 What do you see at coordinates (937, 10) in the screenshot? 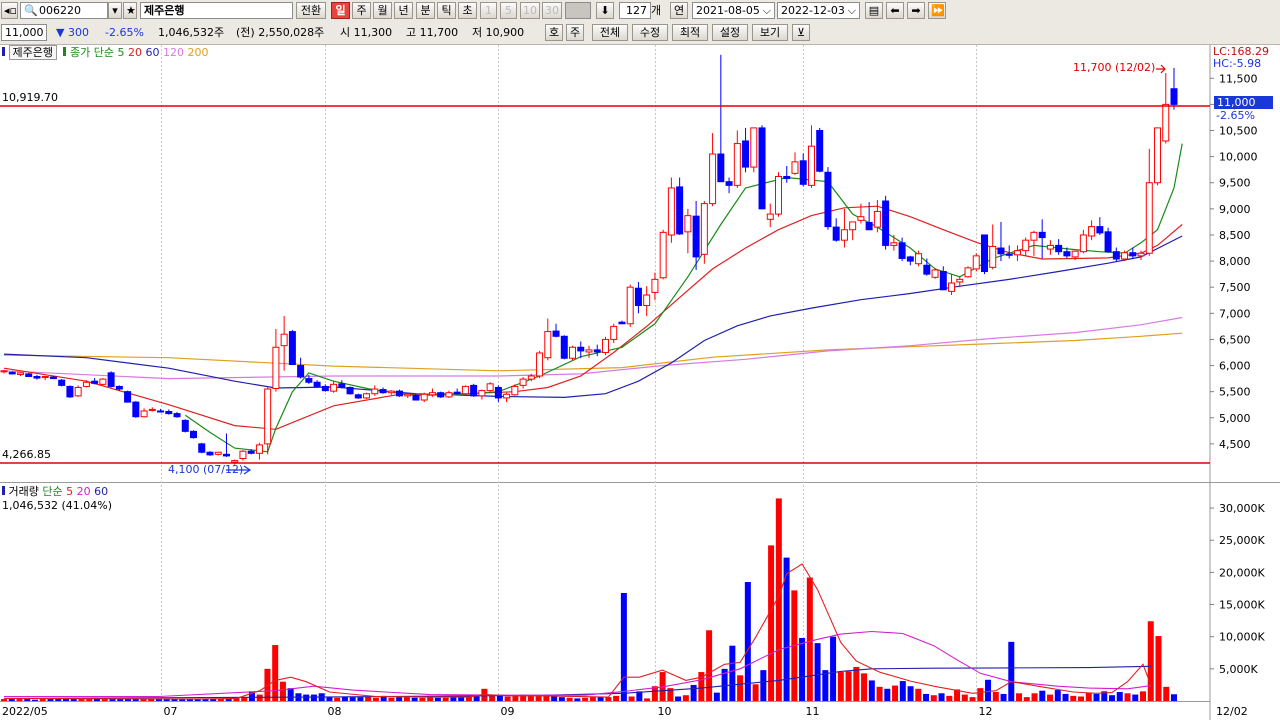
I see `fast-forward-icon: ⏩` at bounding box center [937, 10].